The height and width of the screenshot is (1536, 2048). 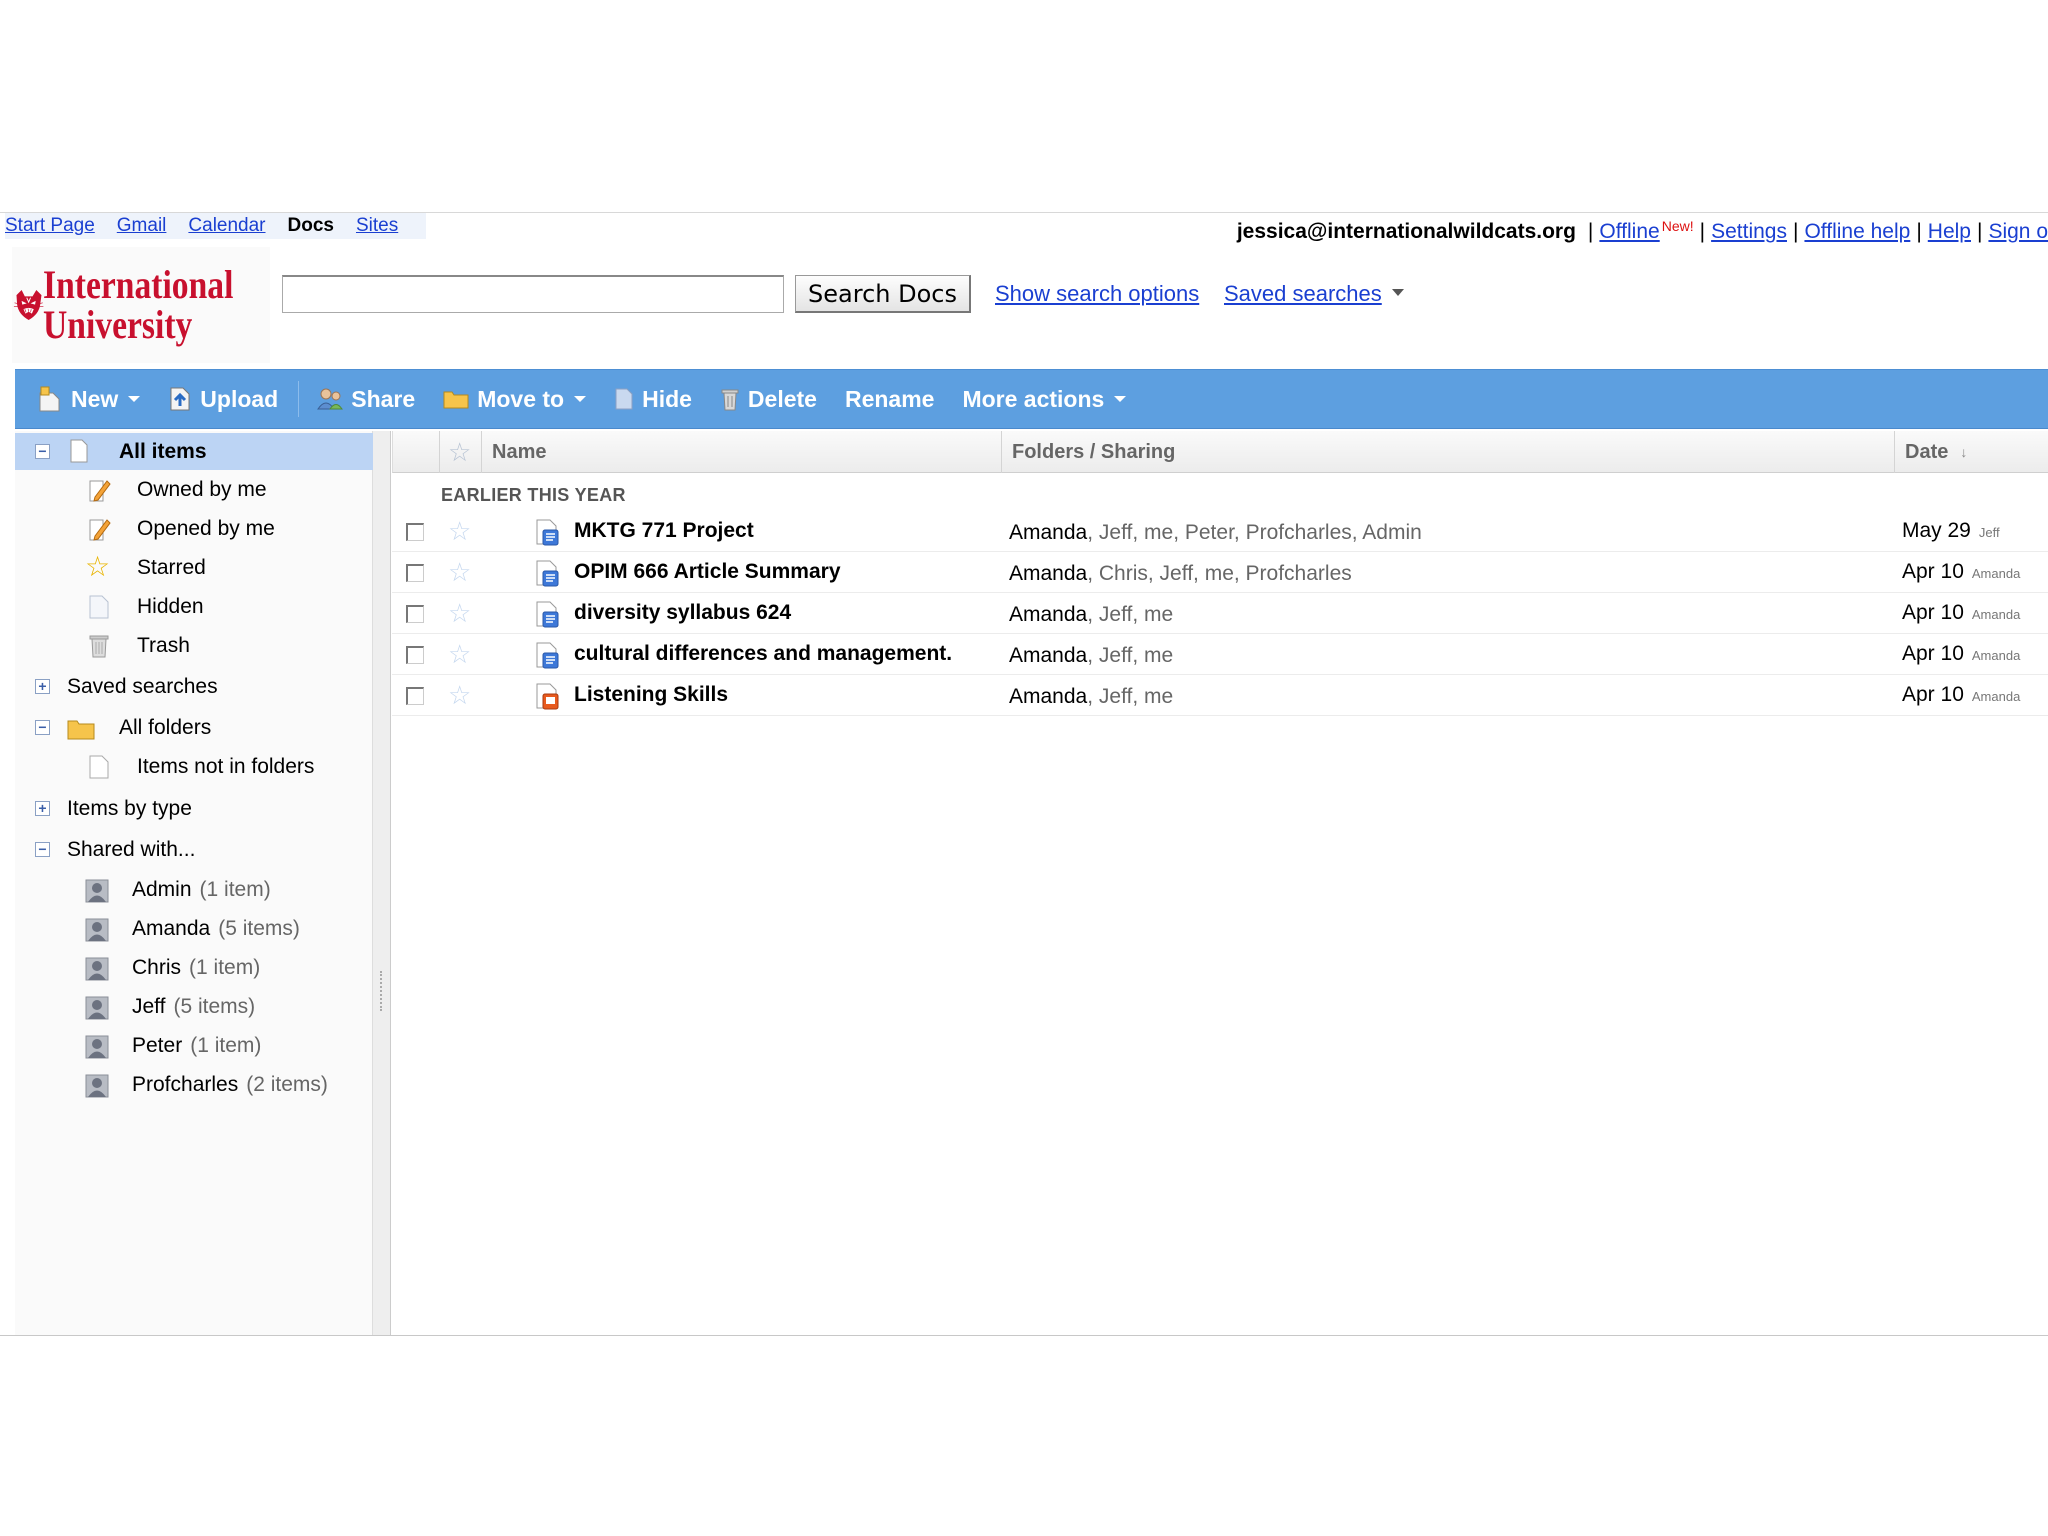 What do you see at coordinates (460, 452) in the screenshot?
I see `star-column-header: ☆` at bounding box center [460, 452].